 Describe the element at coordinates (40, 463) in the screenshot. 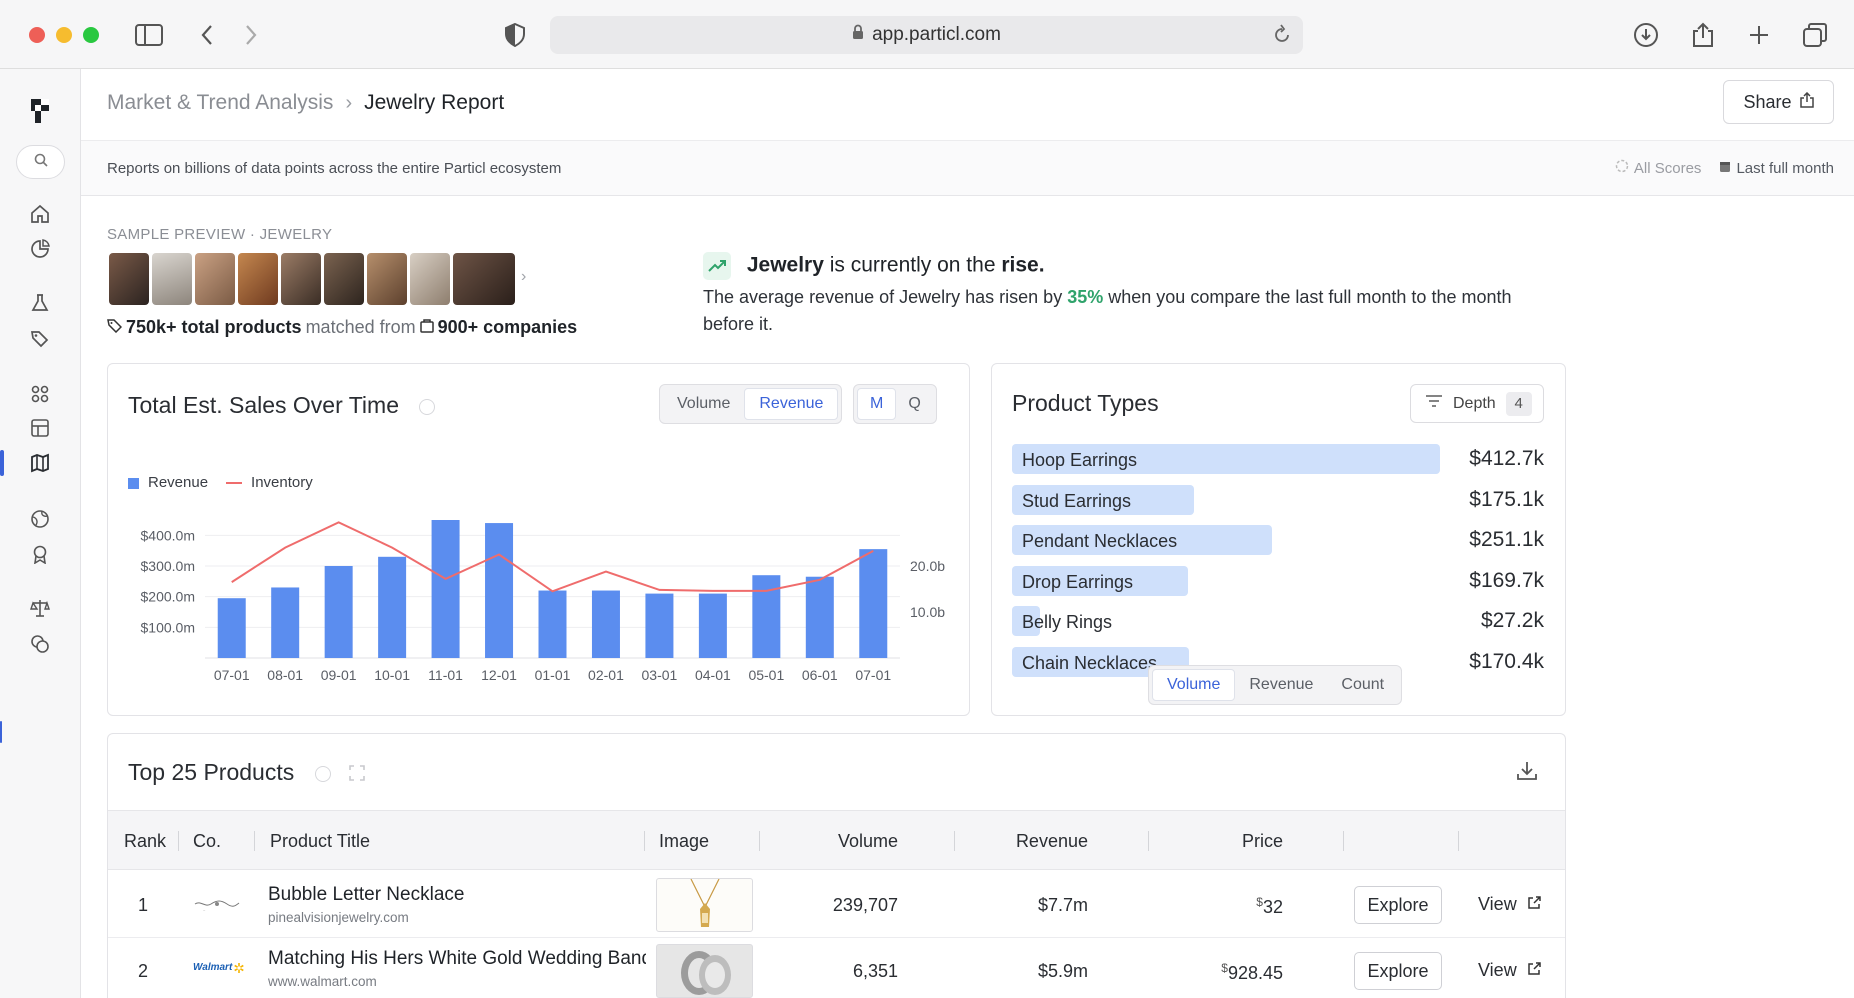

I see `market-map-icon` at that location.